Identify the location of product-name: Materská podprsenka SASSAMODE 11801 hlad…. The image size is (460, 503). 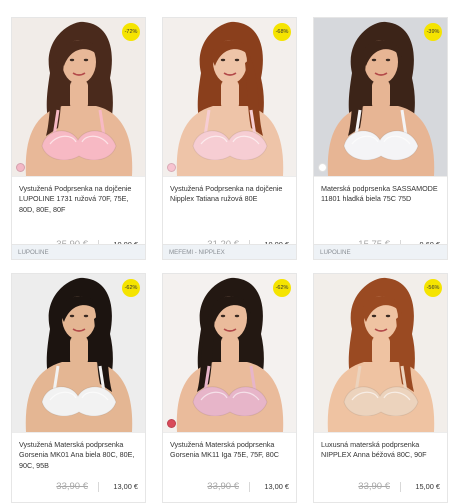
(381, 194).